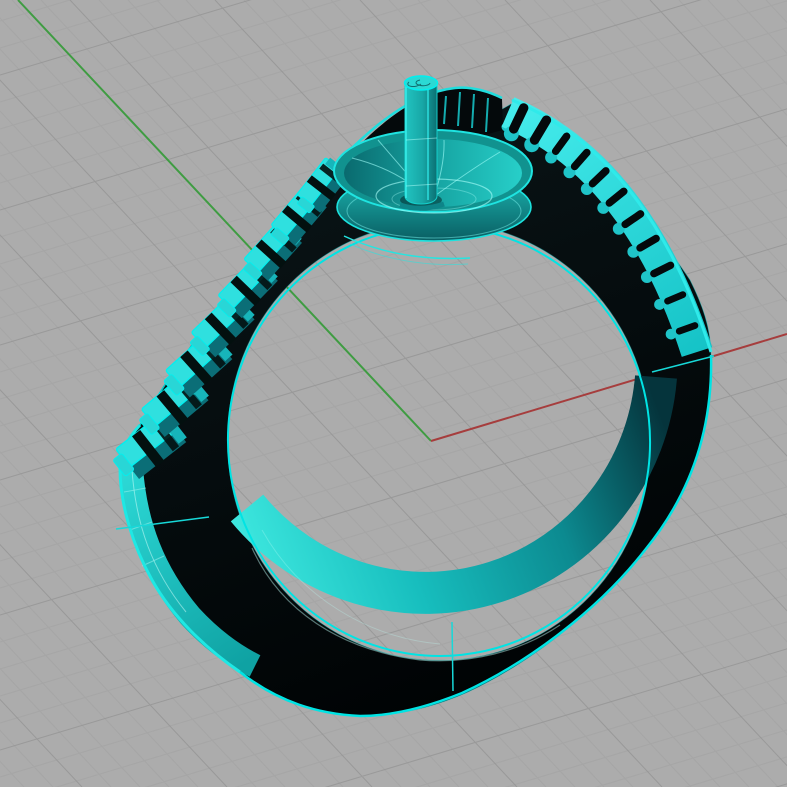 Image resolution: width=787 pixels, height=787 pixels. I want to click on peg-top-cap, so click(421, 83).